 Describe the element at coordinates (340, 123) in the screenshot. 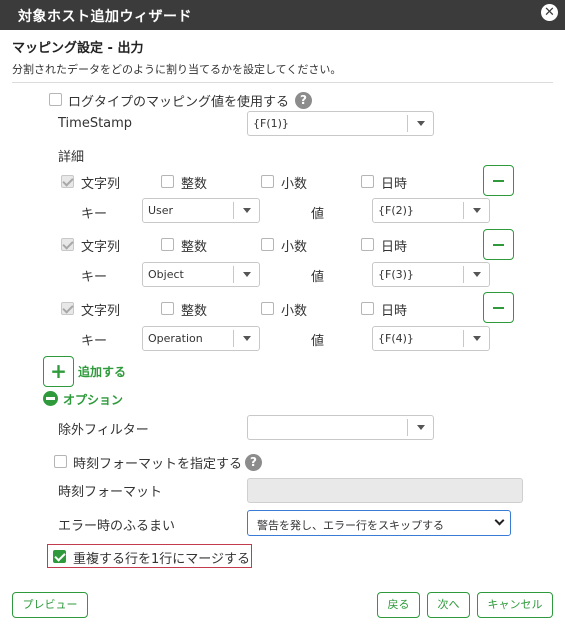

I see `timestamp-select: {F(1)}` at that location.